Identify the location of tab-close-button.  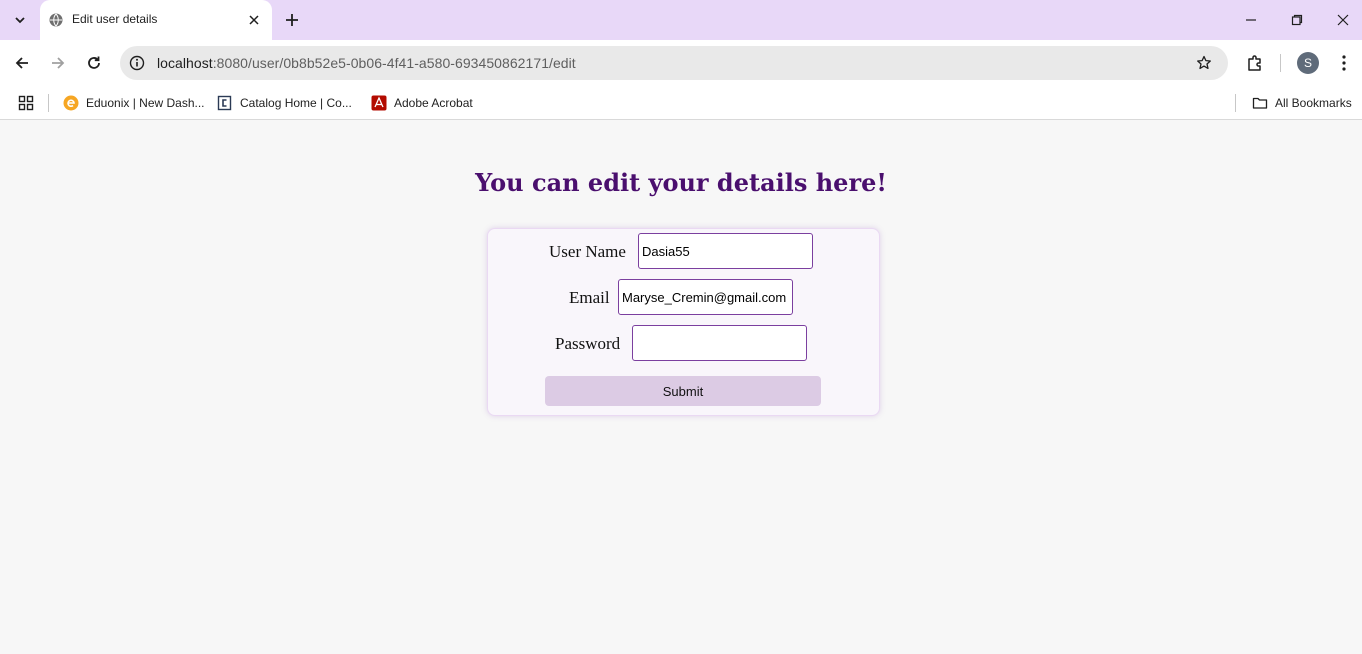
(254, 20).